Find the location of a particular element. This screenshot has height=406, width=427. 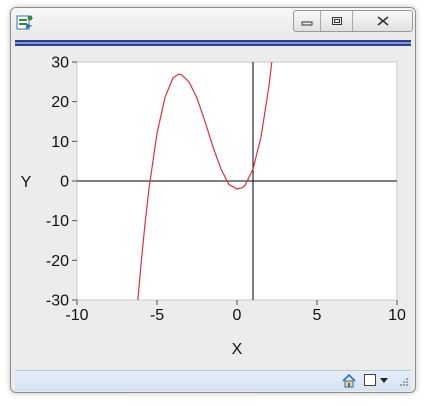

resize-grip-icon is located at coordinates (404, 382).